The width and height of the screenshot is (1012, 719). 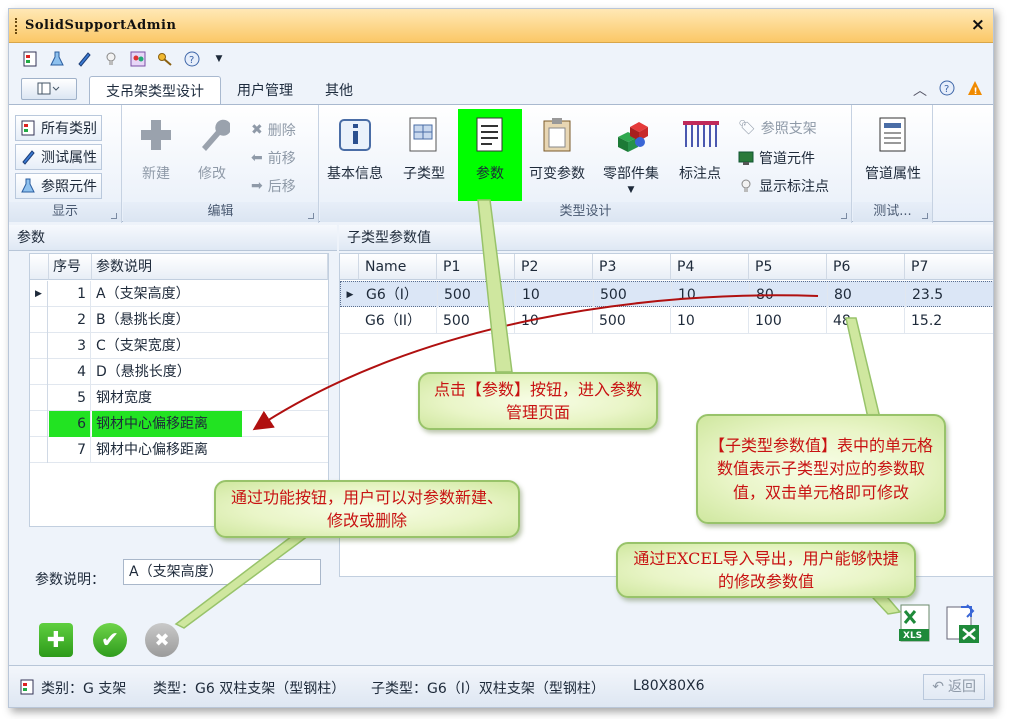 What do you see at coordinates (155, 90) in the screenshot?
I see `tab-support-type-design: 支吊架类型设计` at bounding box center [155, 90].